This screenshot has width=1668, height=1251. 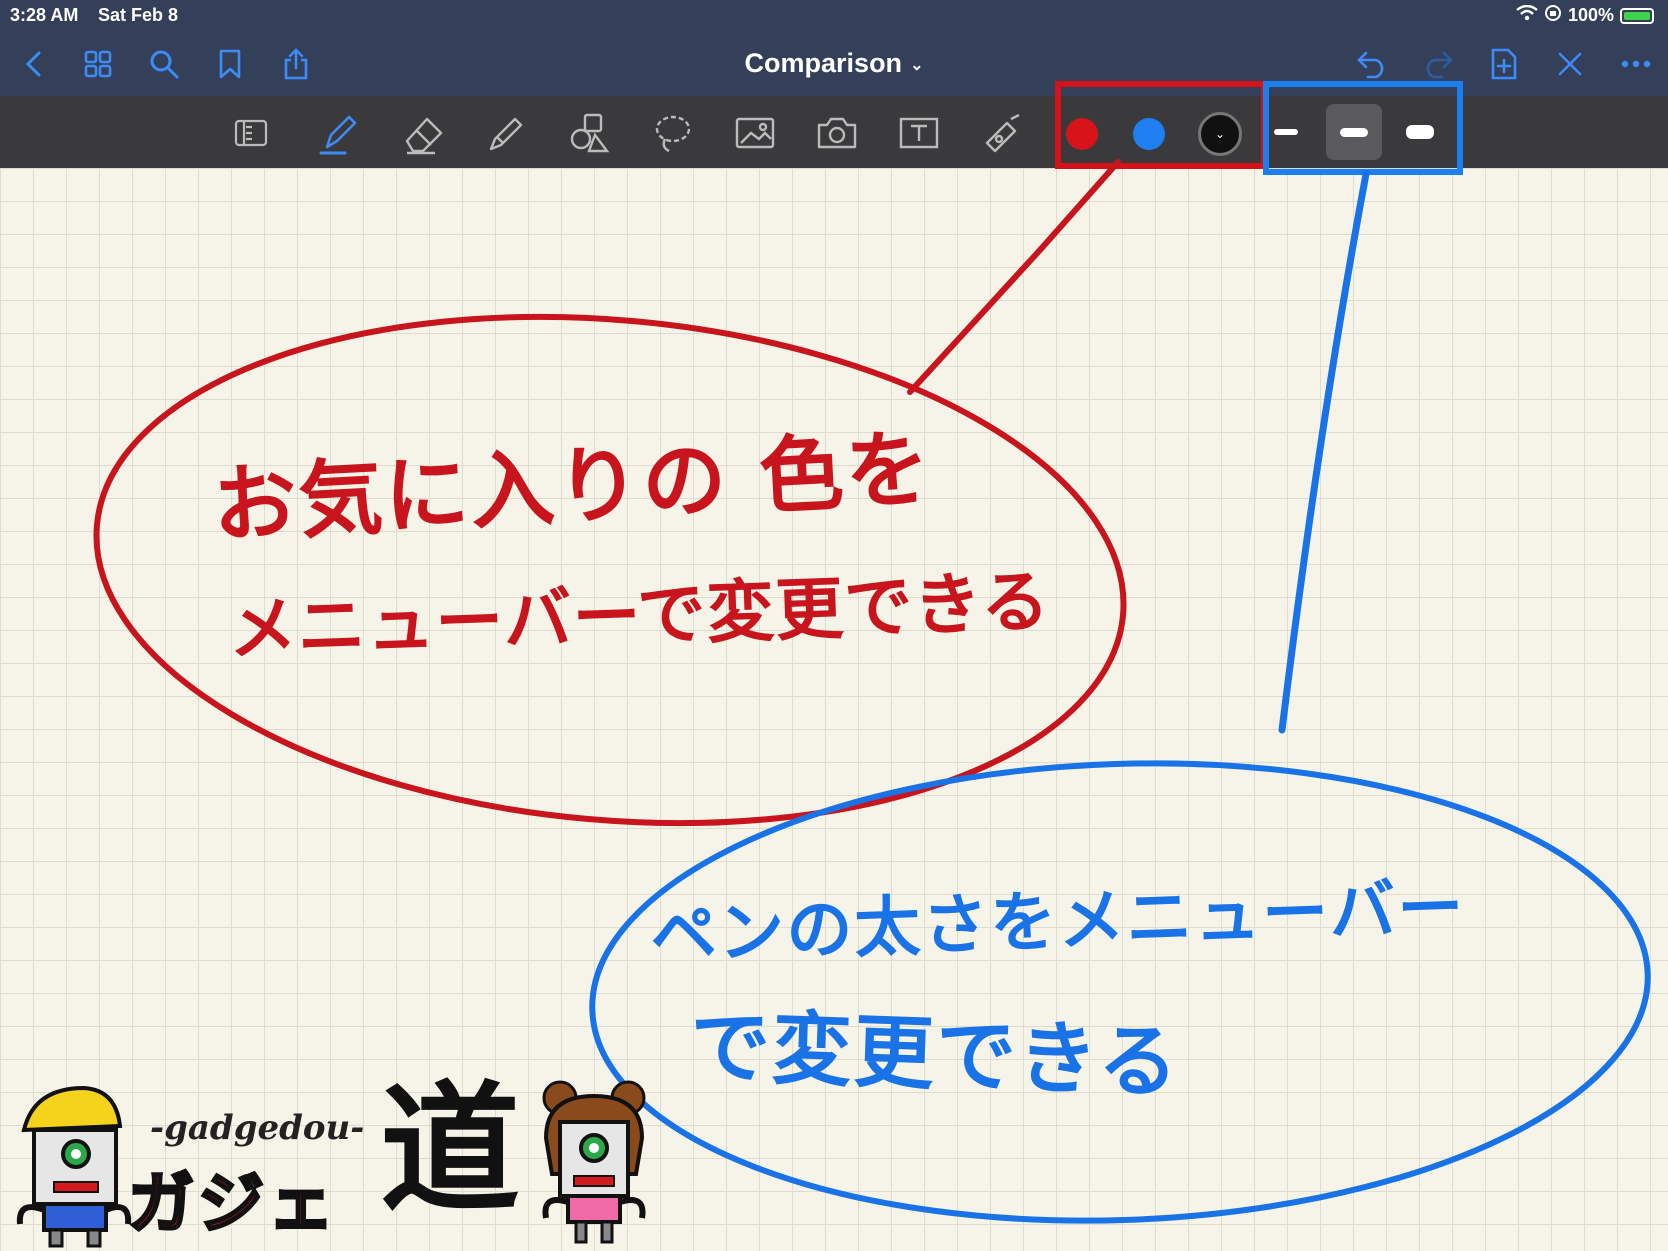 What do you see at coordinates (1637, 15) in the screenshot?
I see `battery-charging-icon` at bounding box center [1637, 15].